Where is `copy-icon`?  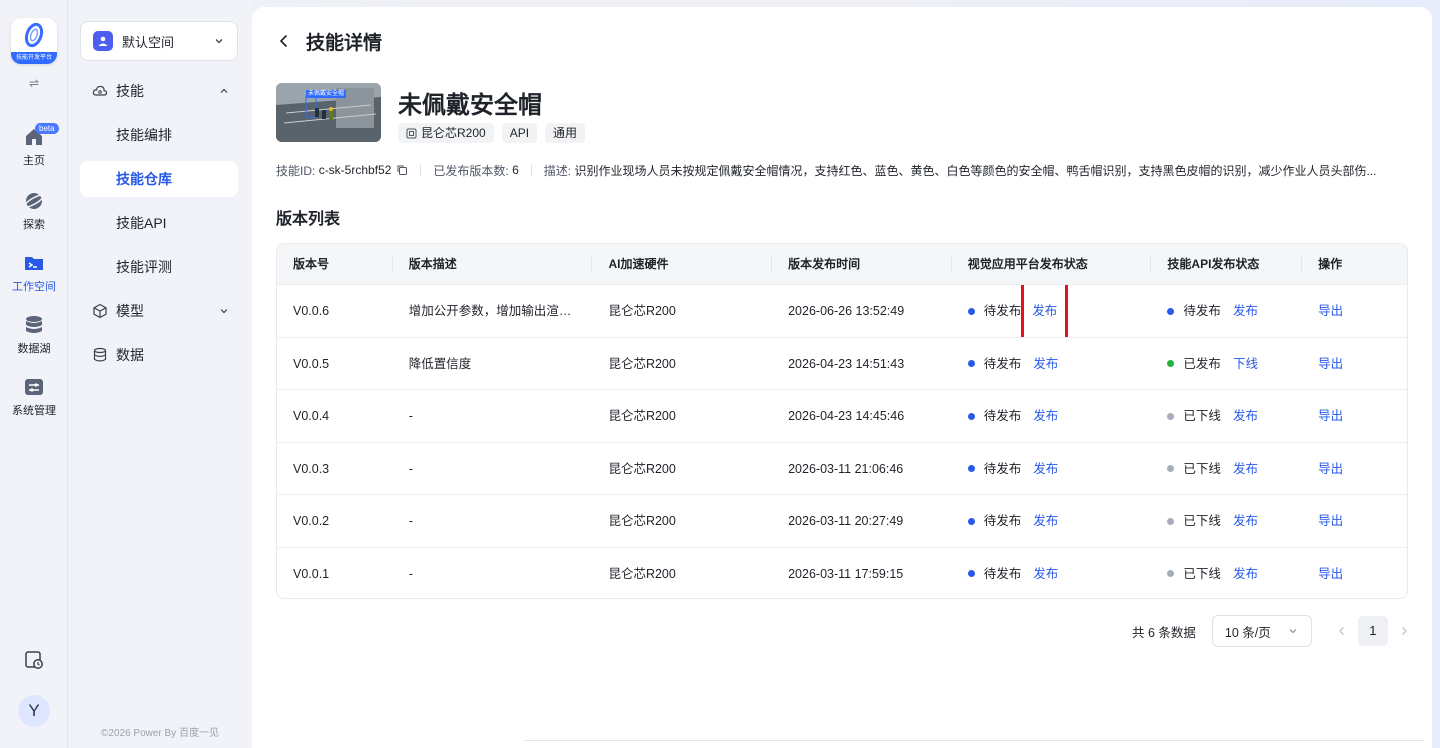 copy-icon is located at coordinates (402, 170).